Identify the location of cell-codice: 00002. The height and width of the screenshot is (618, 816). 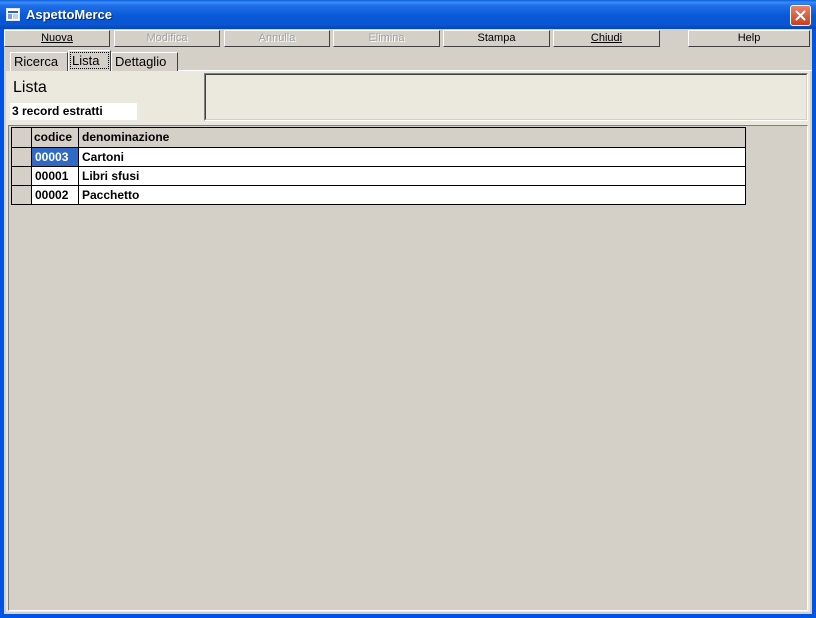
(55, 195).